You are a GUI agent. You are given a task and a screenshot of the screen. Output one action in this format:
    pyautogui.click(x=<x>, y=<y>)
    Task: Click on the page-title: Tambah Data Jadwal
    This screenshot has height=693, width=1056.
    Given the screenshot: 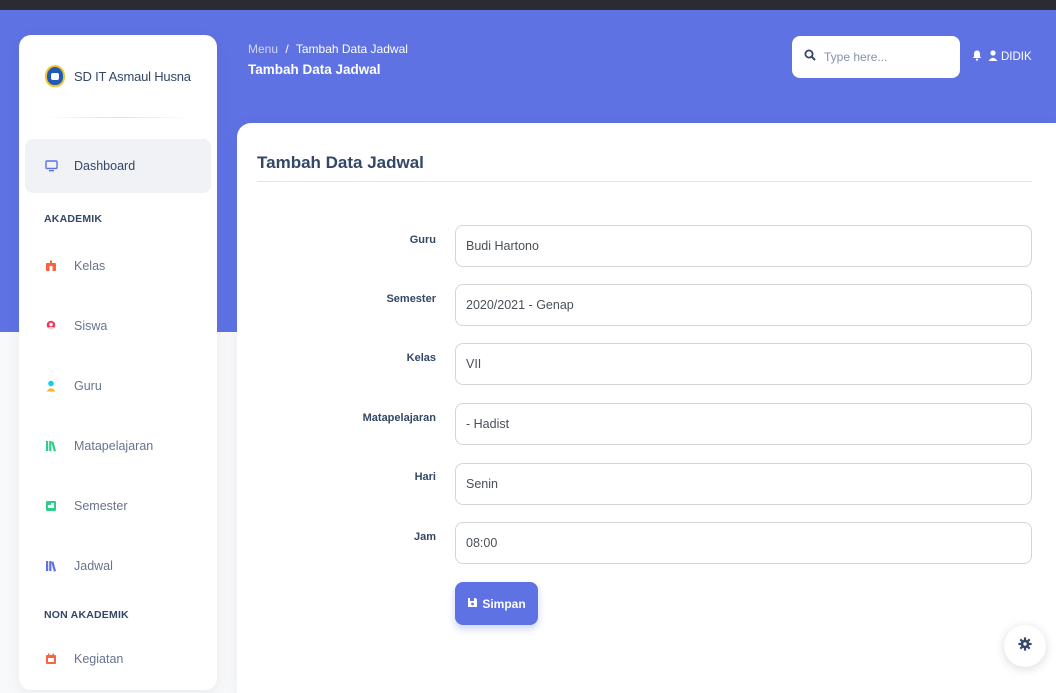 What is the action you would take?
    pyautogui.click(x=314, y=69)
    